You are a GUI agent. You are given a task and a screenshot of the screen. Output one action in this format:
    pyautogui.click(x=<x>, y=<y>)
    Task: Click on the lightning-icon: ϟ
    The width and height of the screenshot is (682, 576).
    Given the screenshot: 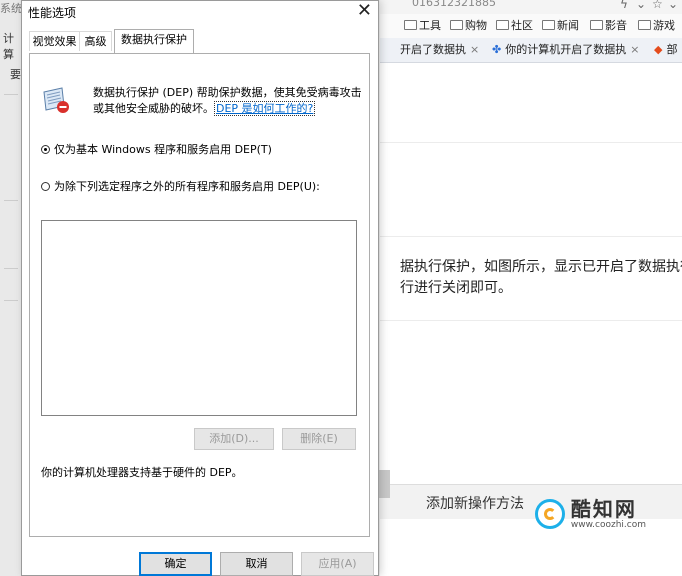 What is the action you would take?
    pyautogui.click(x=624, y=5)
    